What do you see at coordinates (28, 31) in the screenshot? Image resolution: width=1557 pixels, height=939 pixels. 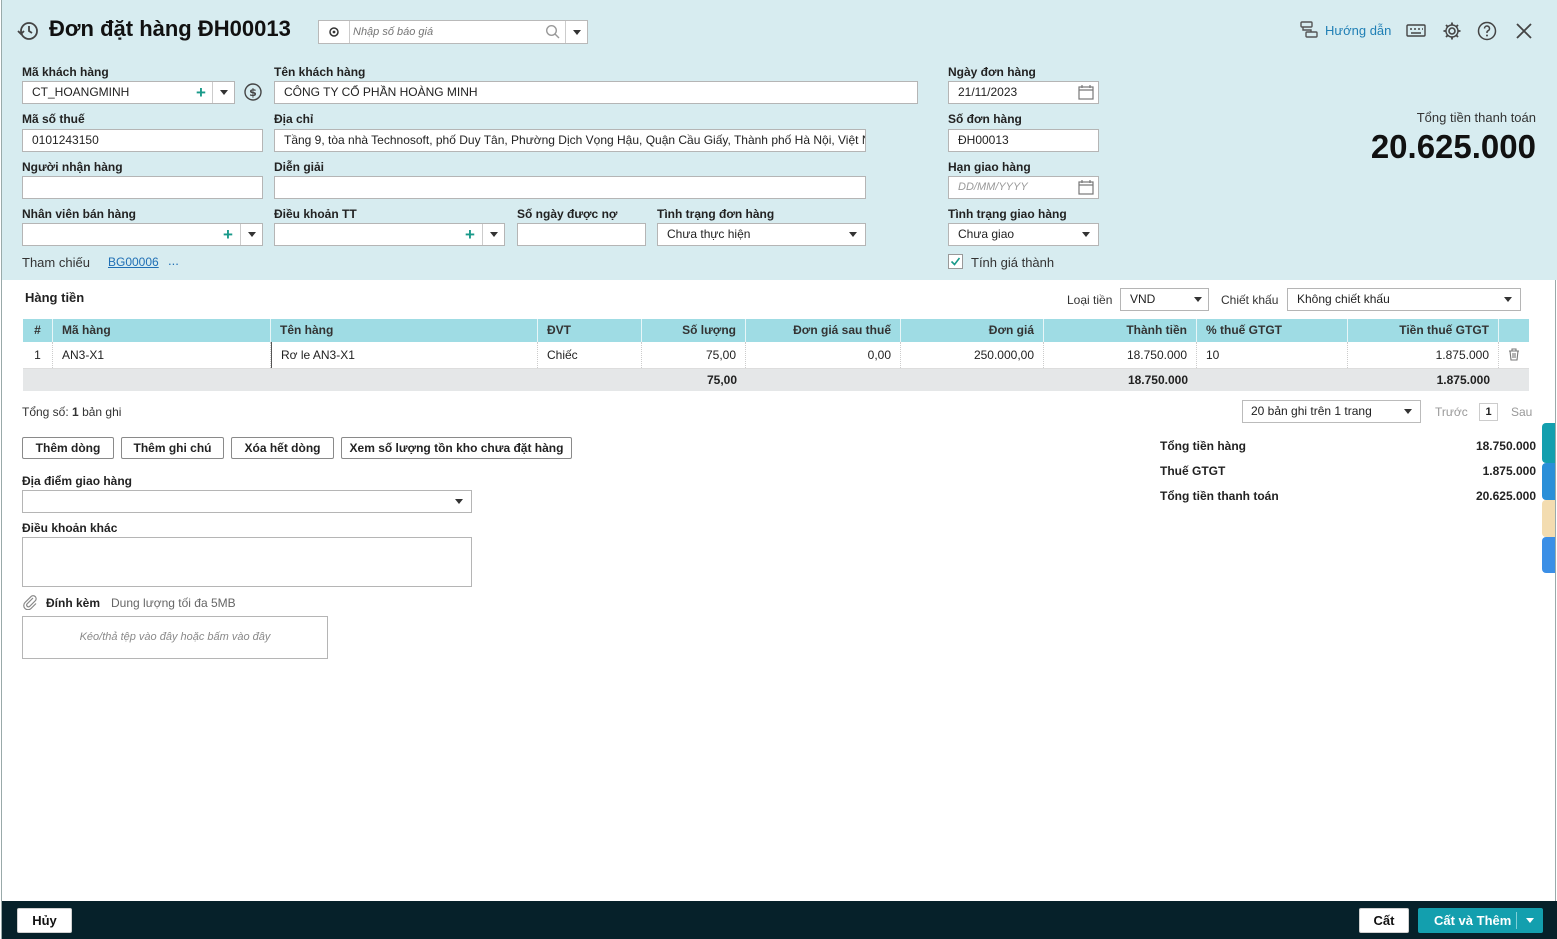 I see `history-icon` at bounding box center [28, 31].